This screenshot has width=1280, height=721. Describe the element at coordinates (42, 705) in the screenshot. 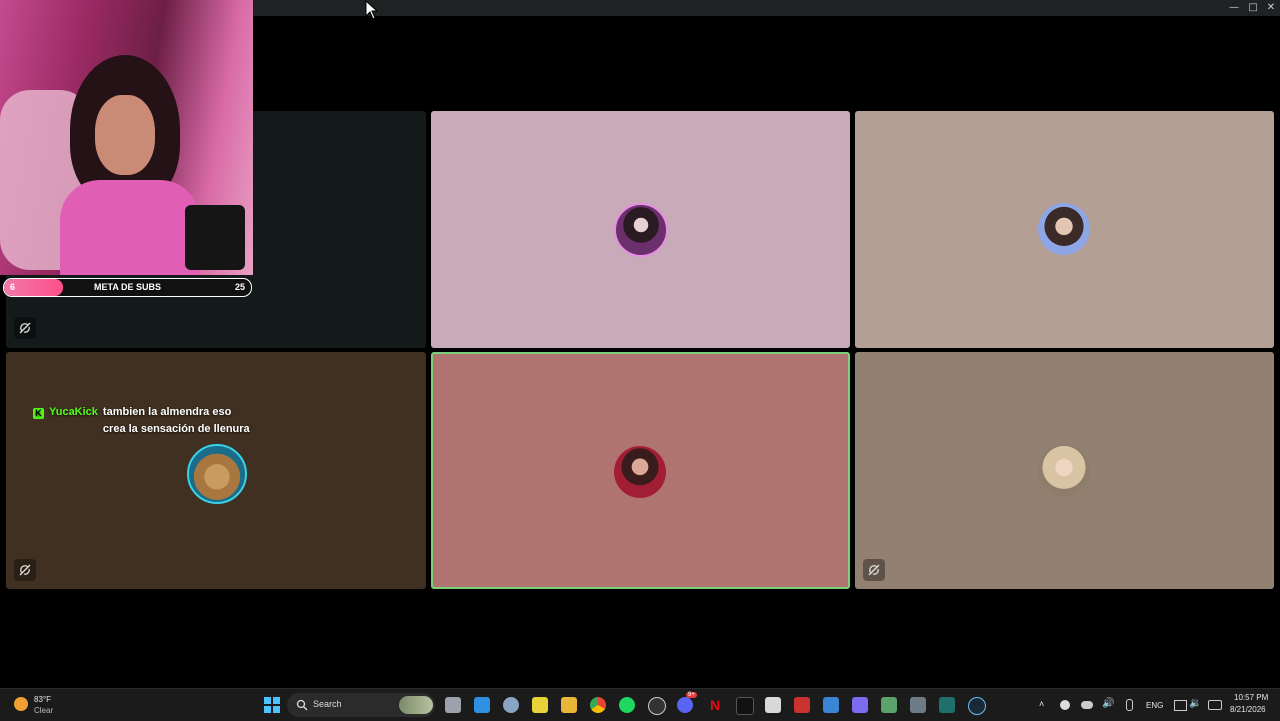

I see `weather-widget: 83°F Clear` at that location.